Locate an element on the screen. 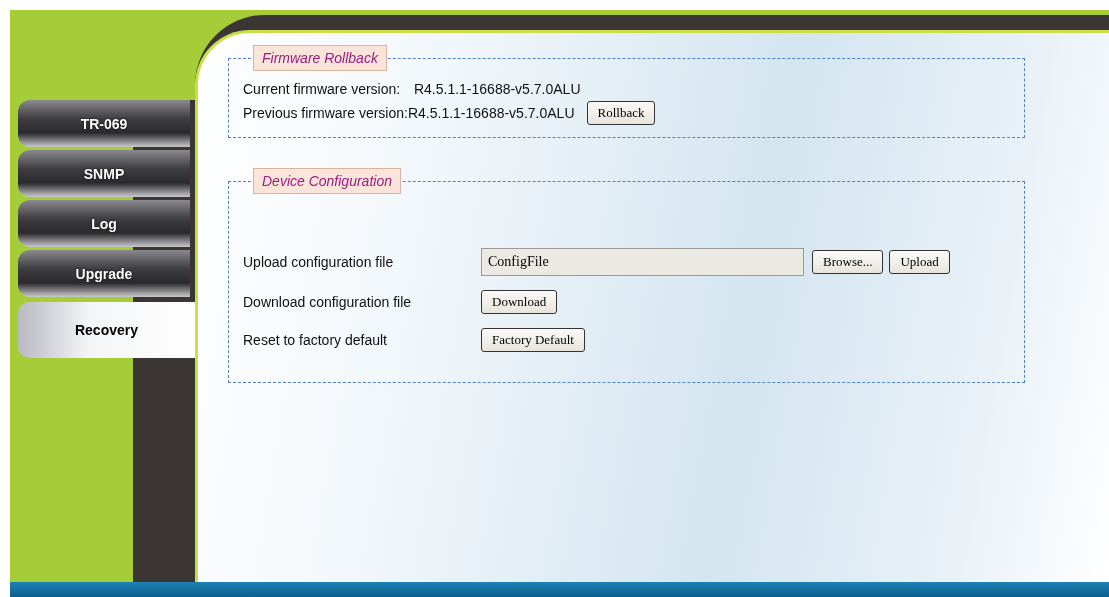 This screenshot has width=1109, height=597. rollback-button: Rollback is located at coordinates (621, 113).